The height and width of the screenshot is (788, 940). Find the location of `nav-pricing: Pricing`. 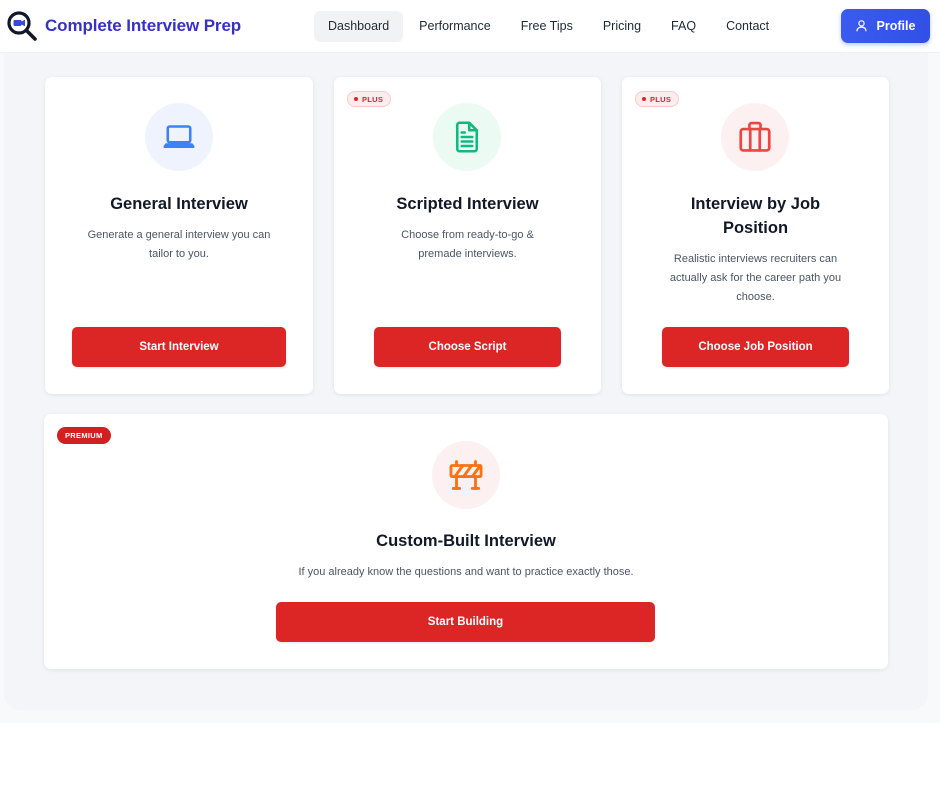

nav-pricing: Pricing is located at coordinates (622, 26).